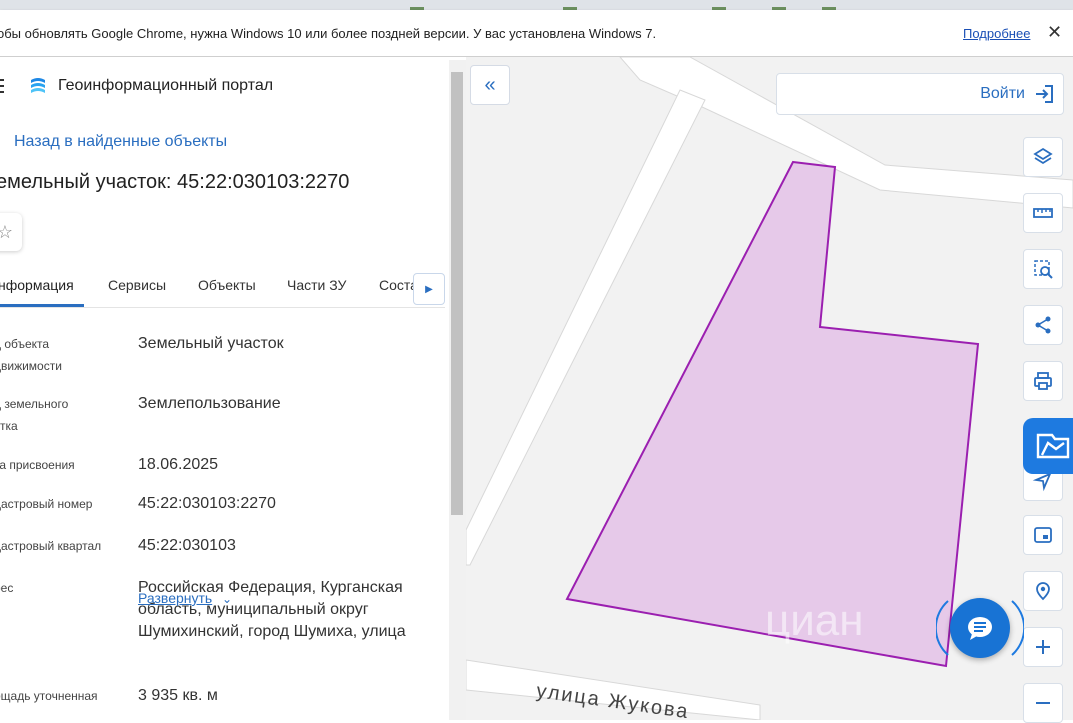  I want to click on login-icon, so click(1044, 94).